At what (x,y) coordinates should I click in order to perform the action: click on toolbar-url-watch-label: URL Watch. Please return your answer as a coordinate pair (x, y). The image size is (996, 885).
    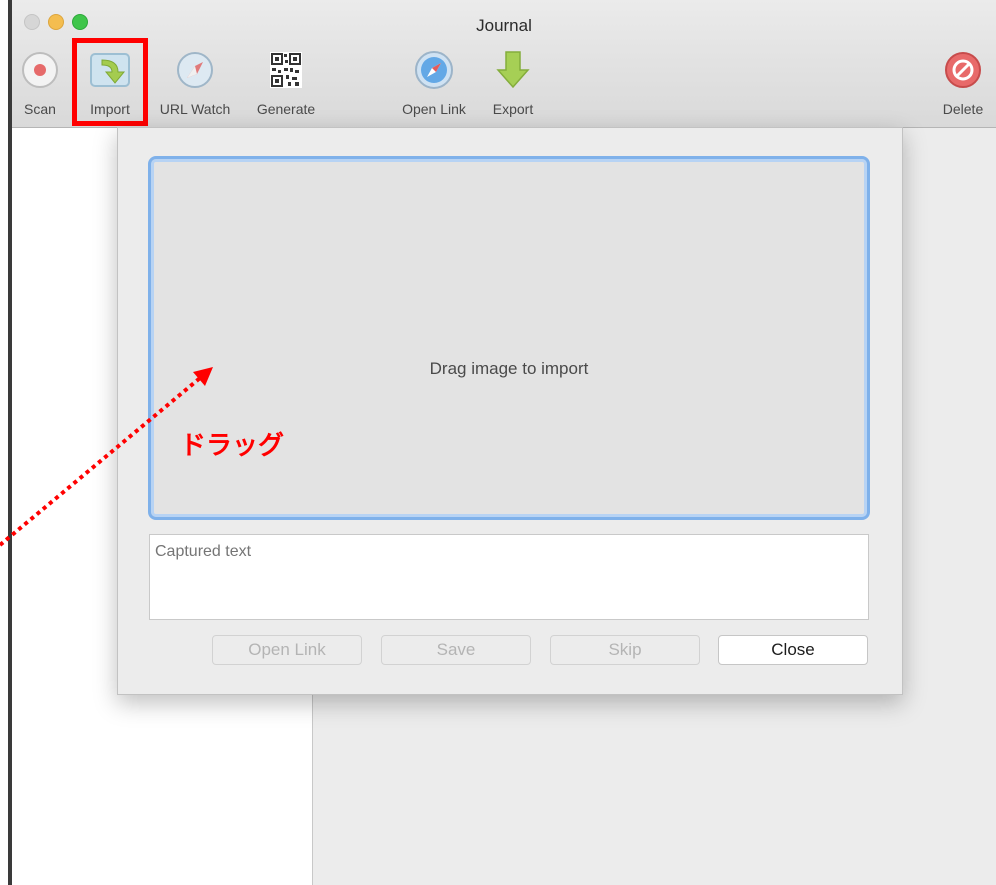
    Looking at the image, I should click on (195, 109).